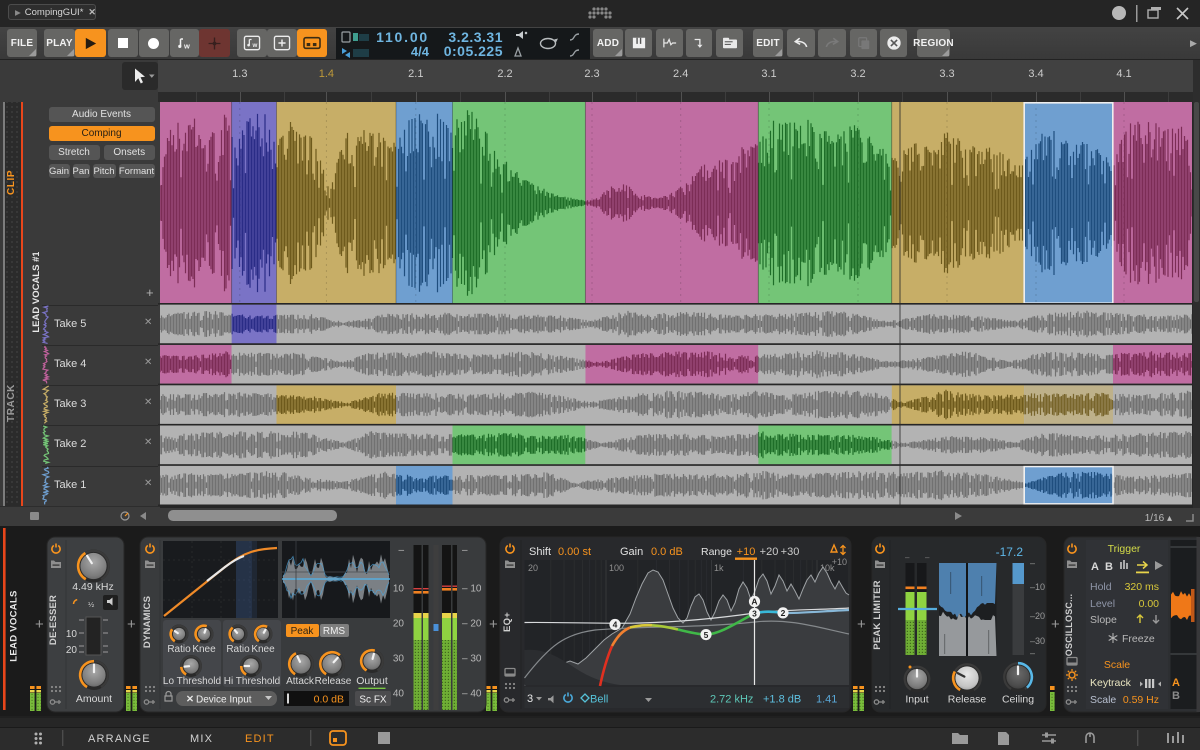 This screenshot has width=1200, height=750. Describe the element at coordinates (239, 74) in the screenshot. I see `svg-text: 1.3` at that location.